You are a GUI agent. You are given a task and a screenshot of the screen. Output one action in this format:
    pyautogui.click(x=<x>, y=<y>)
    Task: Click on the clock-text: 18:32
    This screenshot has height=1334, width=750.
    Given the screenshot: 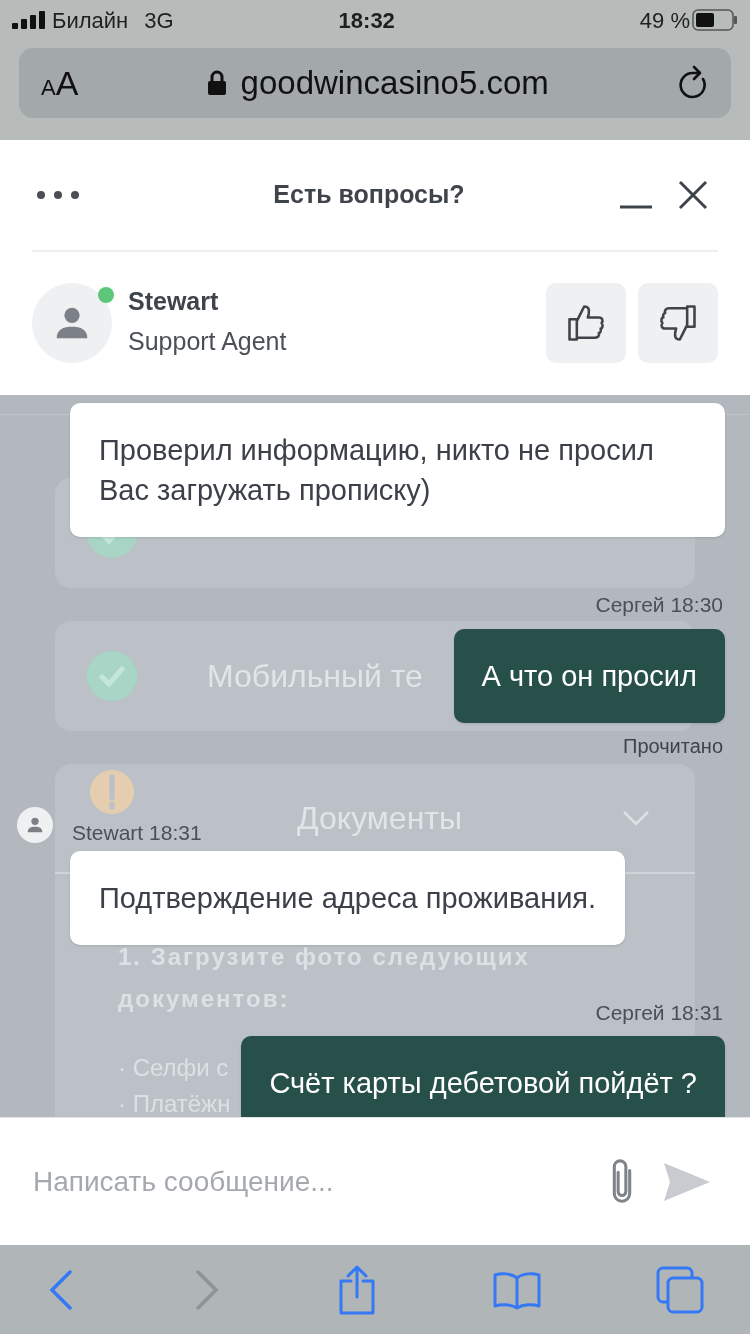 What is the action you would take?
    pyautogui.click(x=366, y=20)
    